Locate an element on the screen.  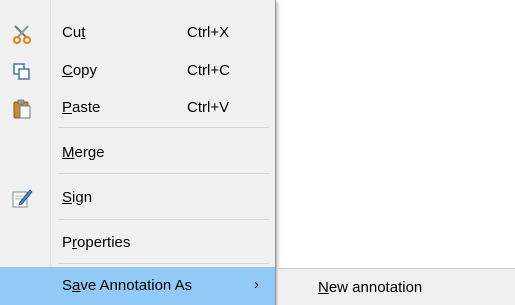
menu-item-merge-label: Merge is located at coordinates (83, 152).